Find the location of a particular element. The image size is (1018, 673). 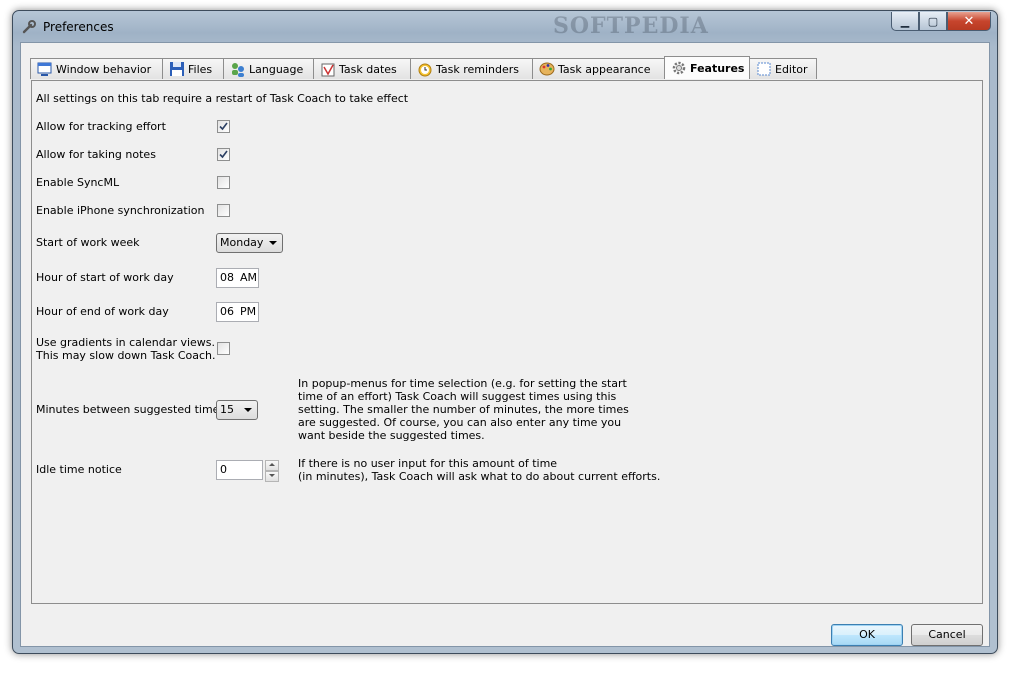

tab-label: Language is located at coordinates (276, 69).